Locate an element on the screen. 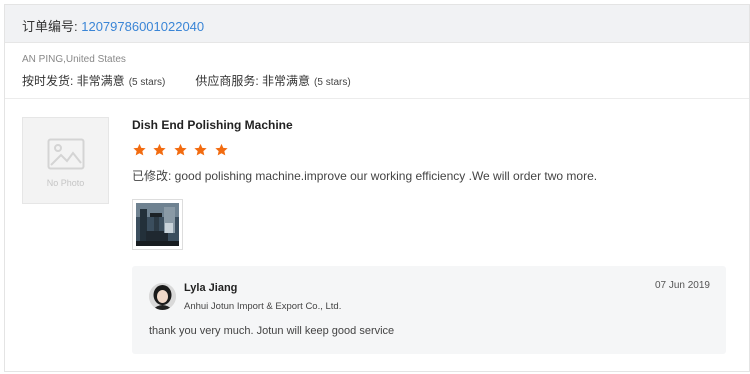 Image resolution: width=750 pixels, height=374 pixels. order-number-link: 12079786001022040 is located at coordinates (142, 26).